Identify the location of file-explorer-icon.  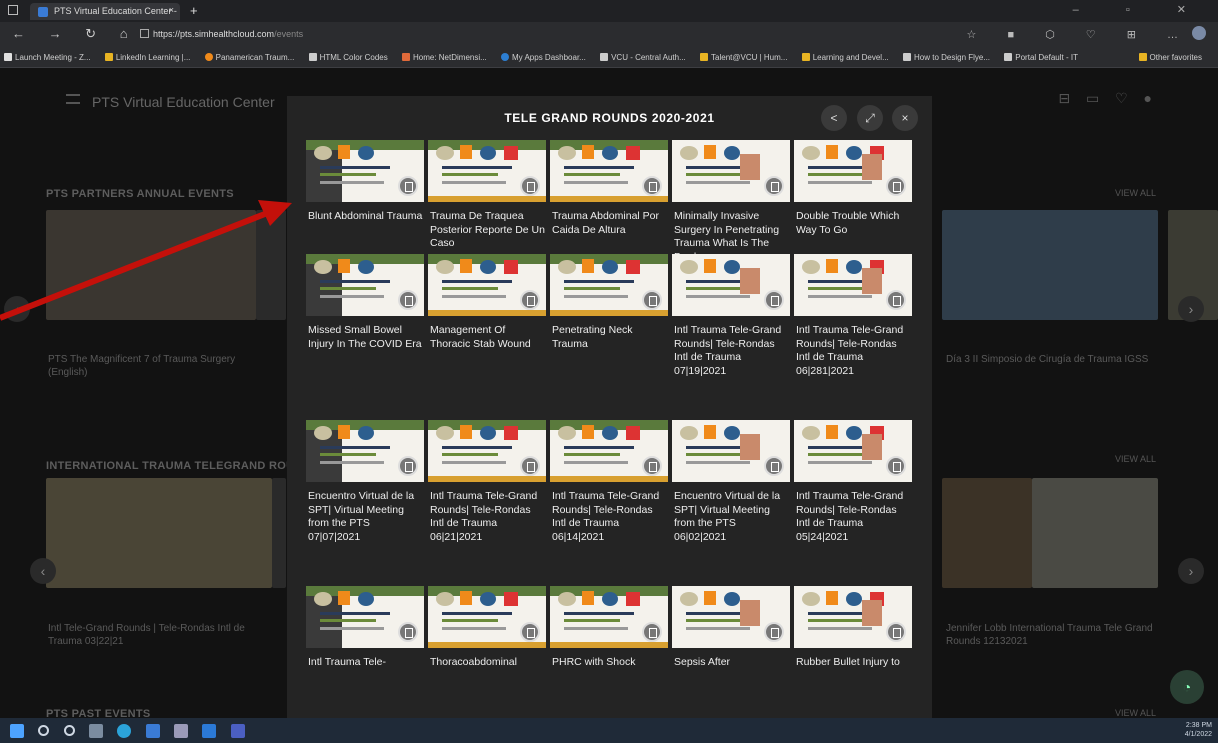
(152, 730).